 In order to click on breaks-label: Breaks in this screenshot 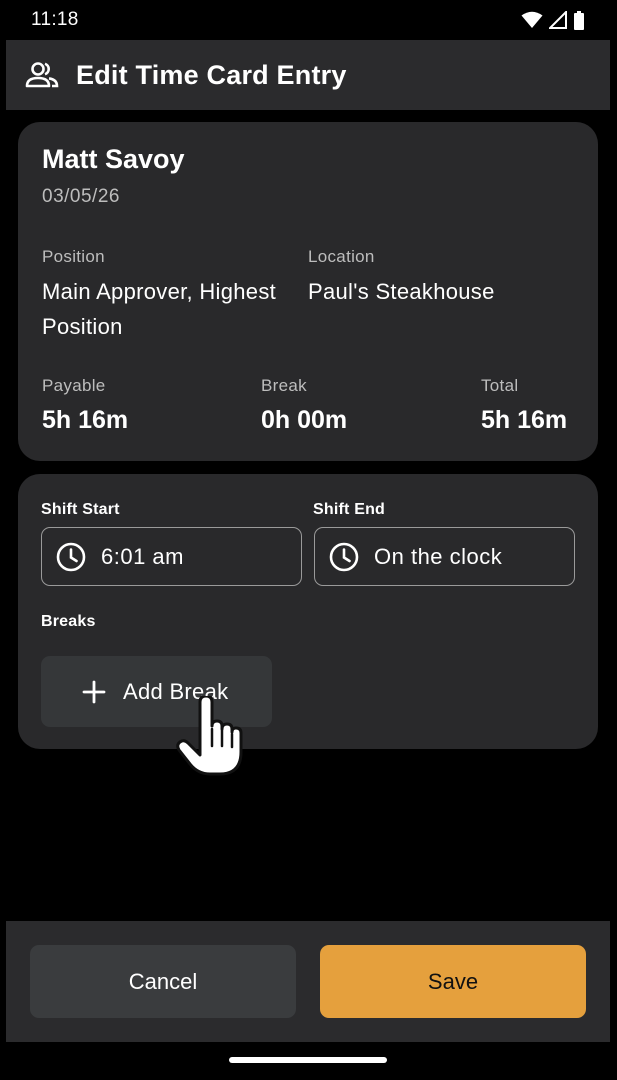, I will do `click(68, 621)`.